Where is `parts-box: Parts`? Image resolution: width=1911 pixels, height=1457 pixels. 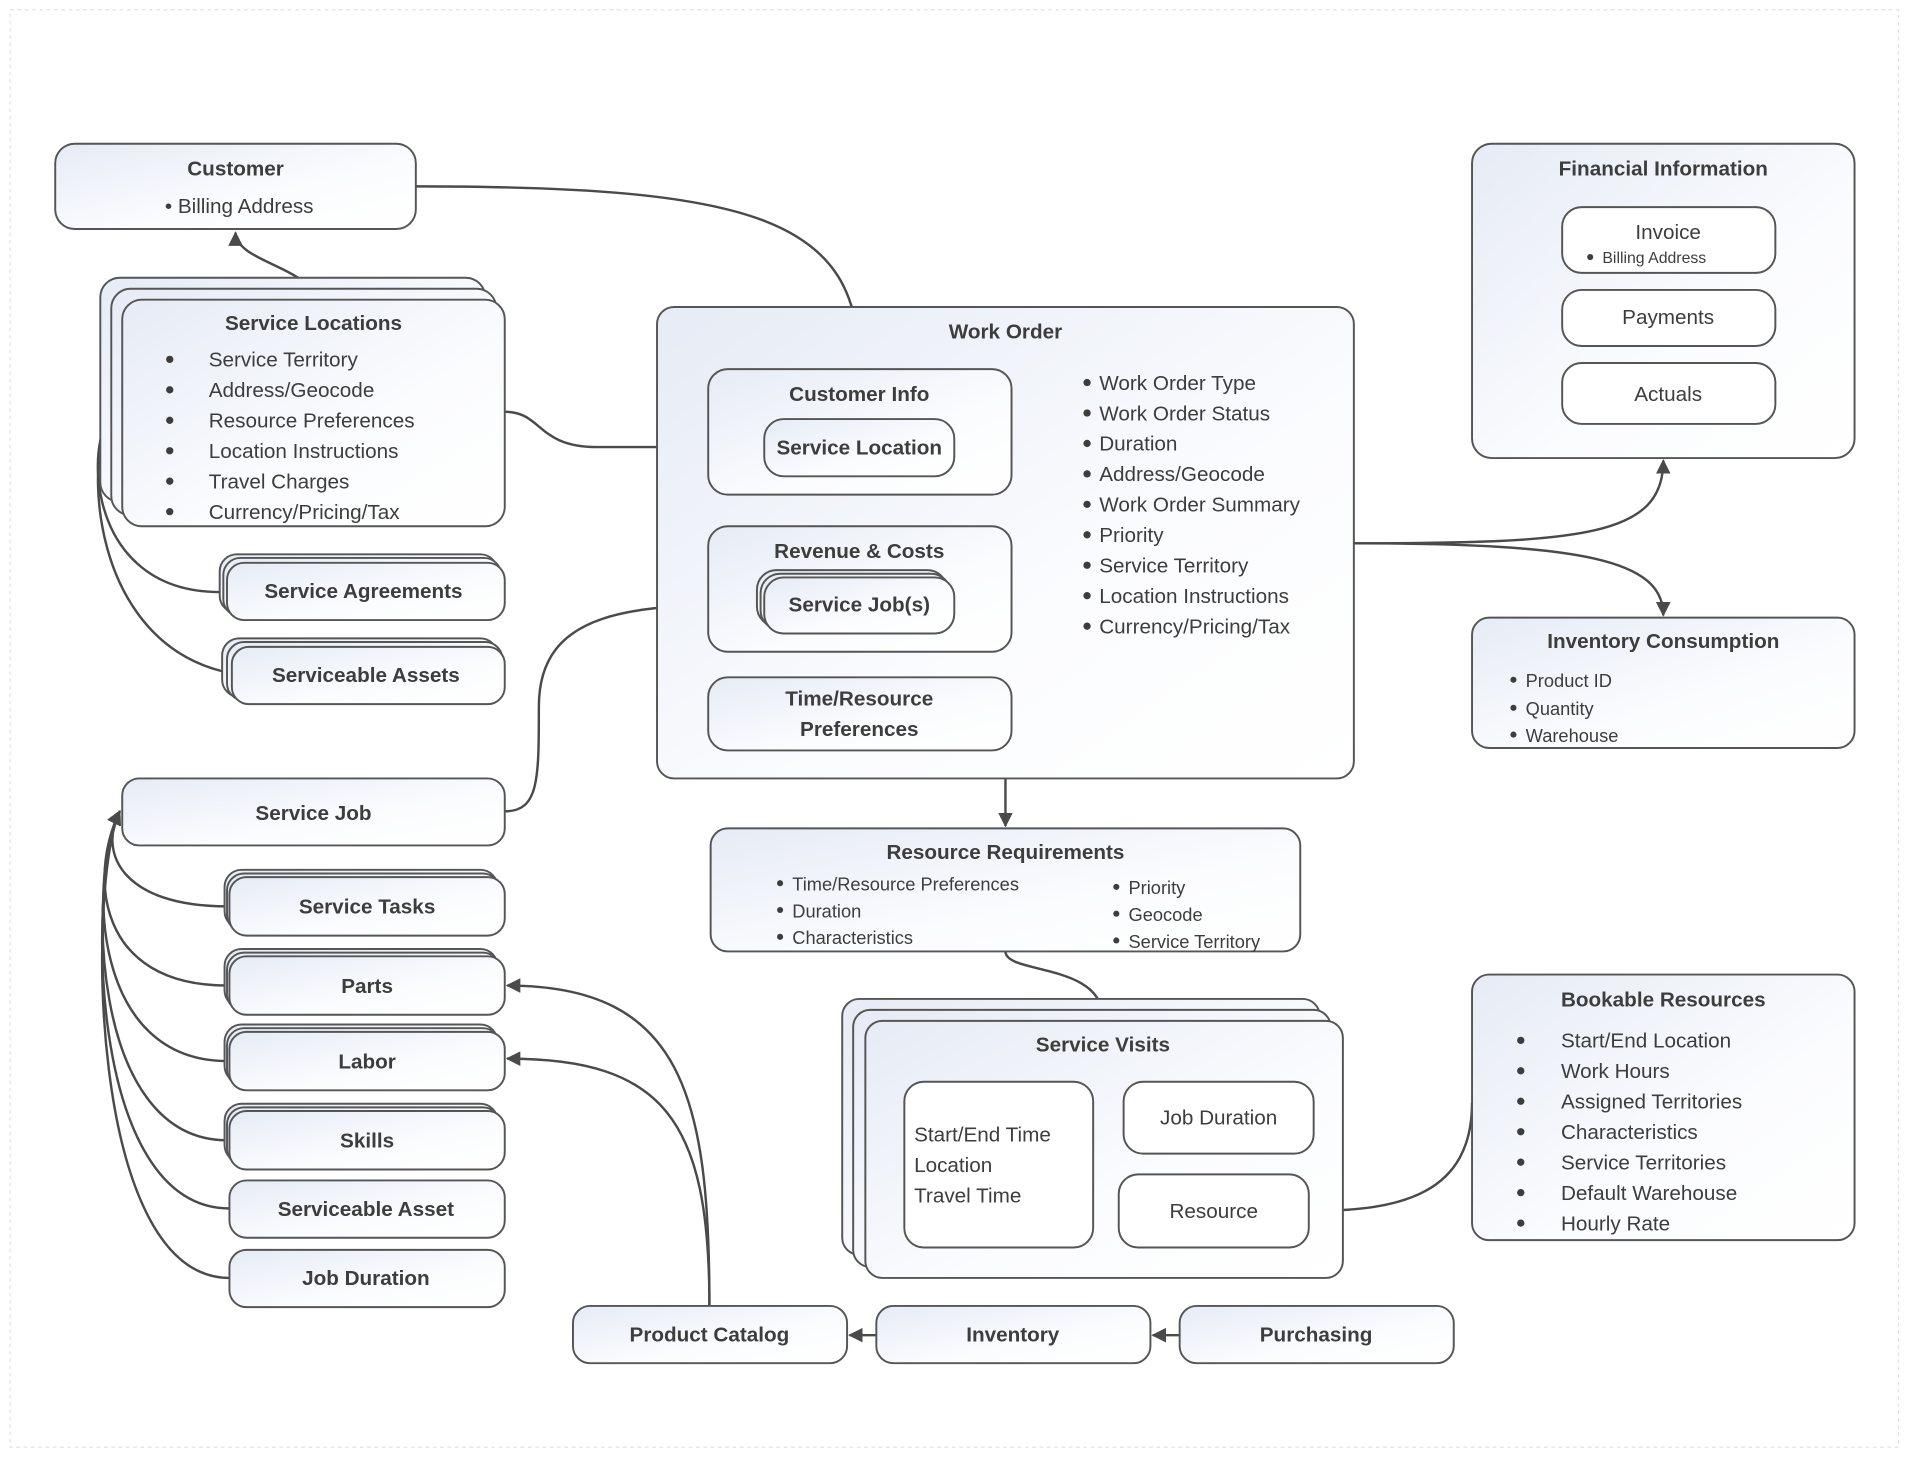
parts-box: Parts is located at coordinates (364, 982).